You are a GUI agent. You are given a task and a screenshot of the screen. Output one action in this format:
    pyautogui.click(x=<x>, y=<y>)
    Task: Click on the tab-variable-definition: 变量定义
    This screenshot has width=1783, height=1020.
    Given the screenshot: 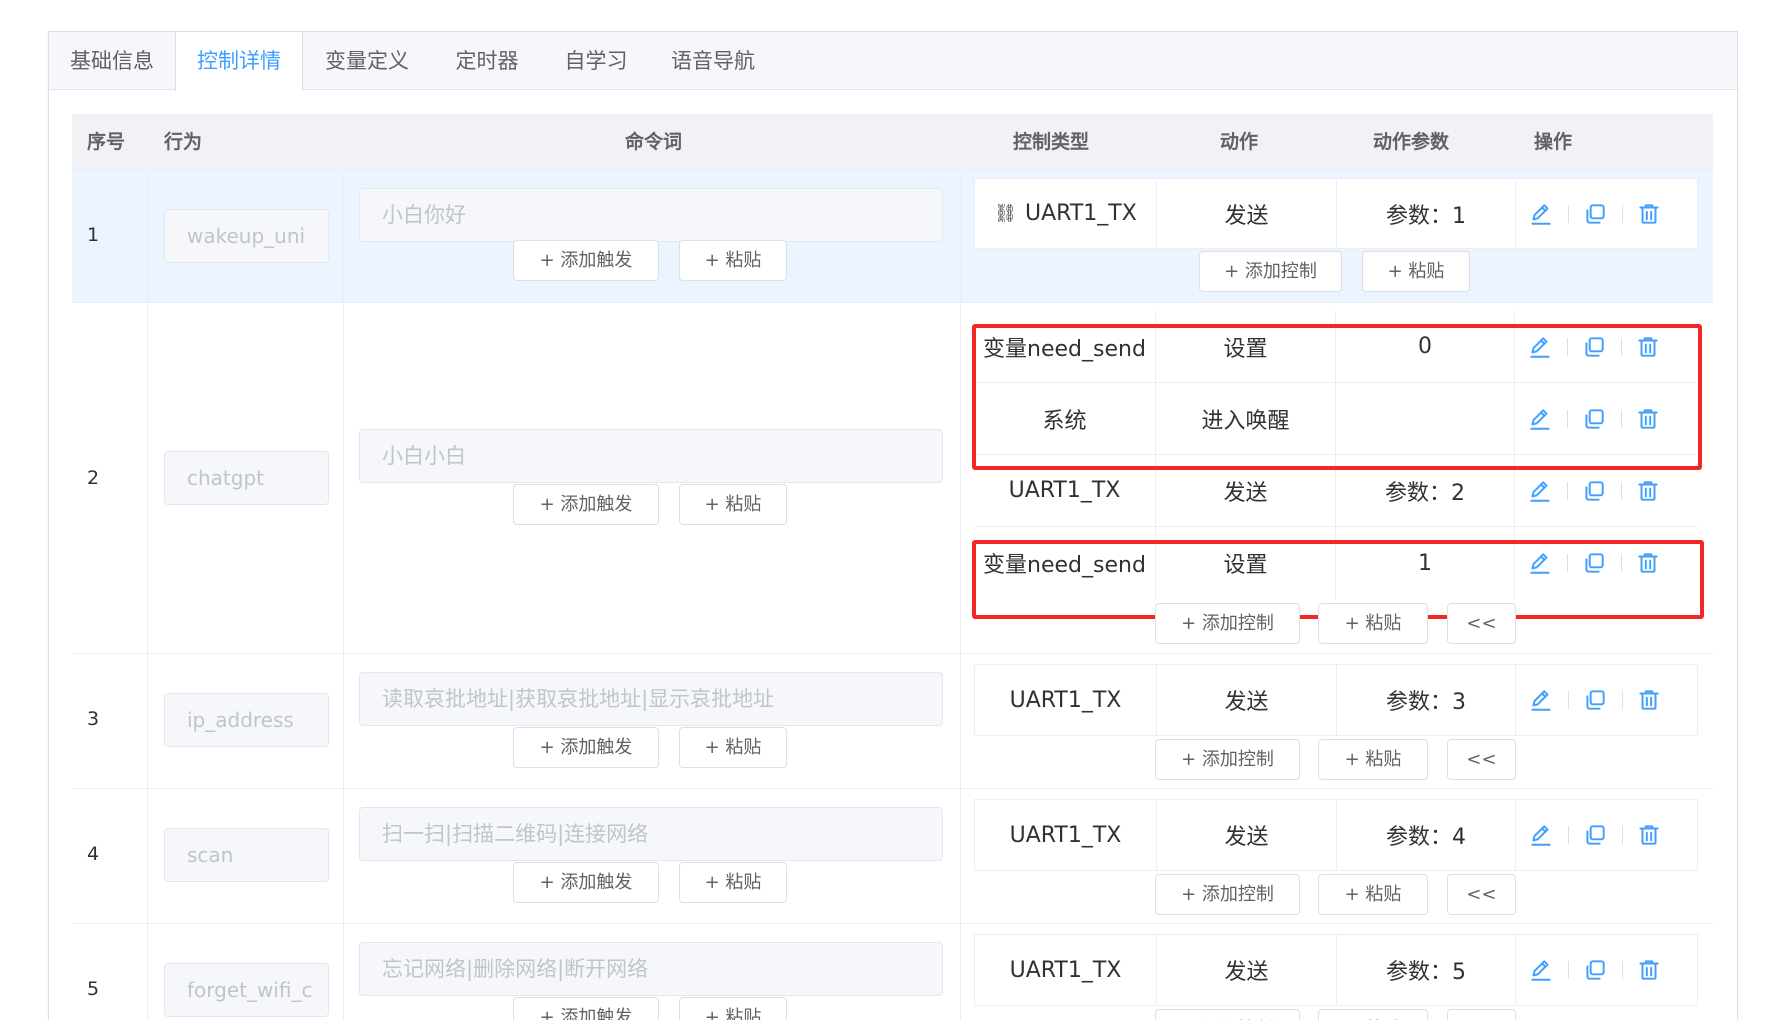 What is the action you would take?
    pyautogui.click(x=367, y=61)
    